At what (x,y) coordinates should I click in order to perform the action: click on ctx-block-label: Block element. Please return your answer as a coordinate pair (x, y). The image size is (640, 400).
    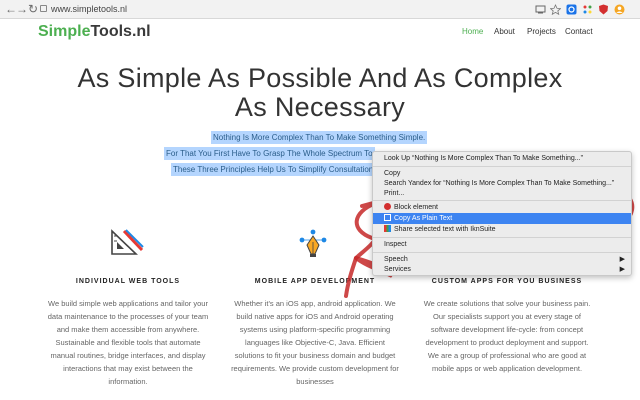
    Looking at the image, I should click on (416, 207).